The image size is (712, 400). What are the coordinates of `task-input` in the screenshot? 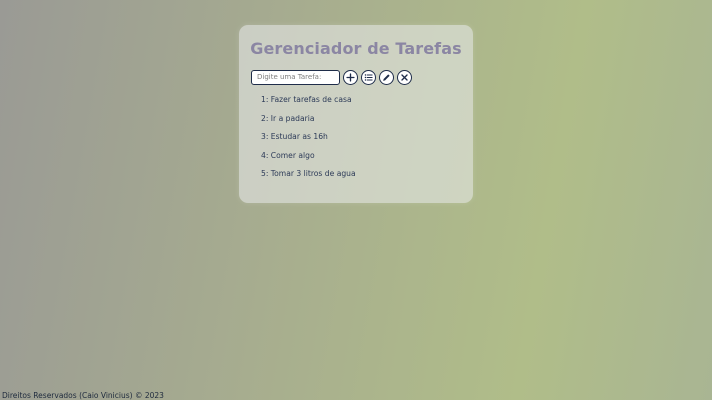 It's located at (295, 77).